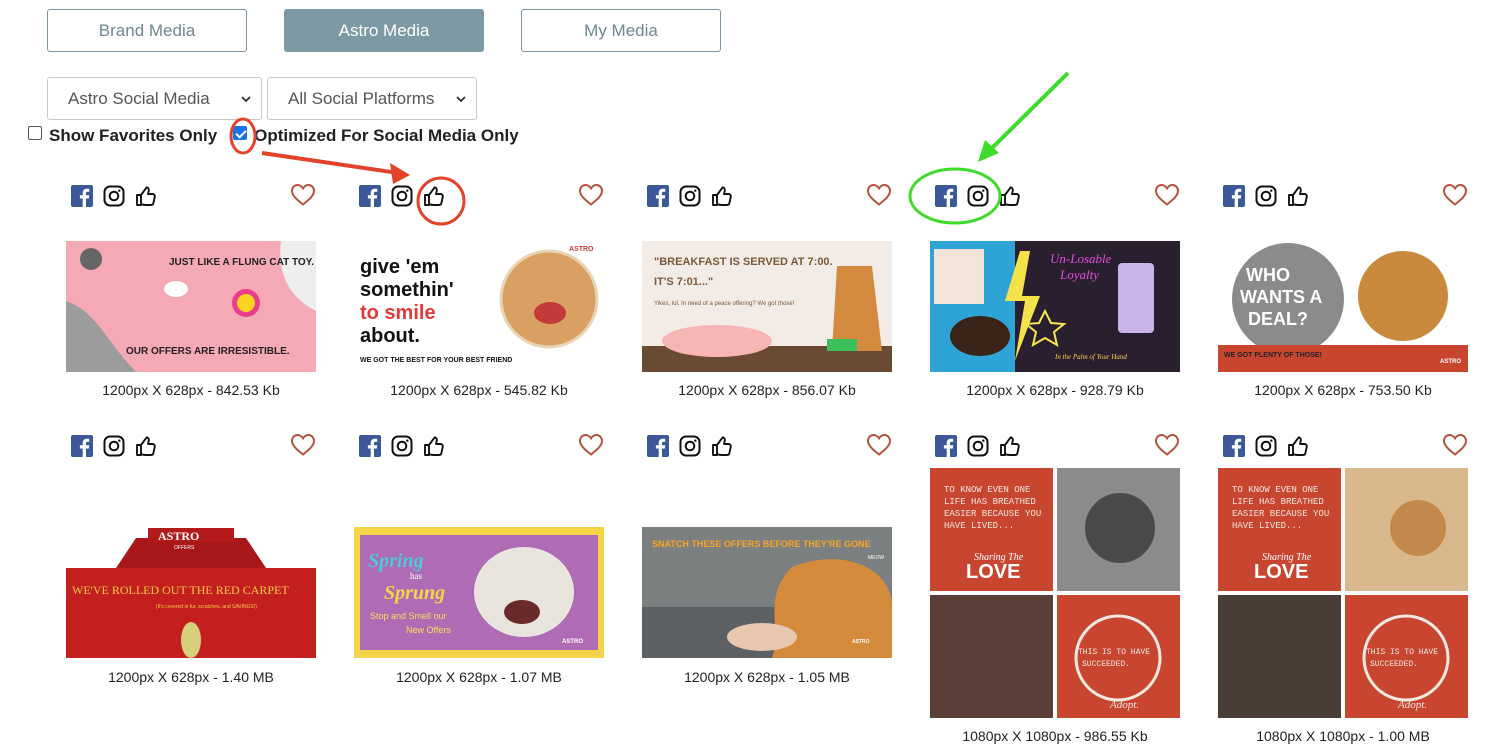 The height and width of the screenshot is (750, 1498). Describe the element at coordinates (428, 630) in the screenshot. I see `svg-text: New Offers` at that location.